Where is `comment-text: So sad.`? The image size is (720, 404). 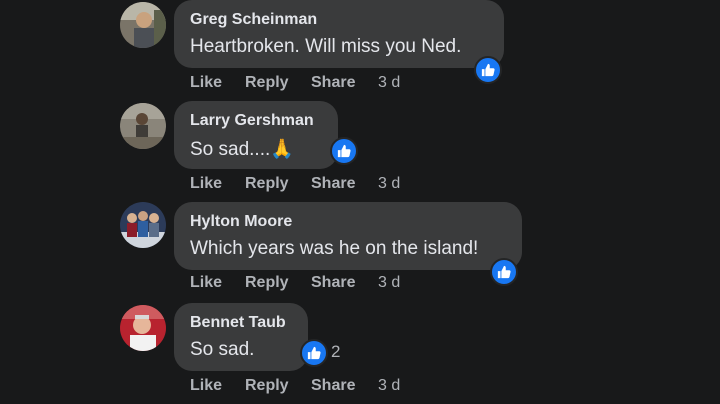 comment-text: So sad. is located at coordinates (222, 349).